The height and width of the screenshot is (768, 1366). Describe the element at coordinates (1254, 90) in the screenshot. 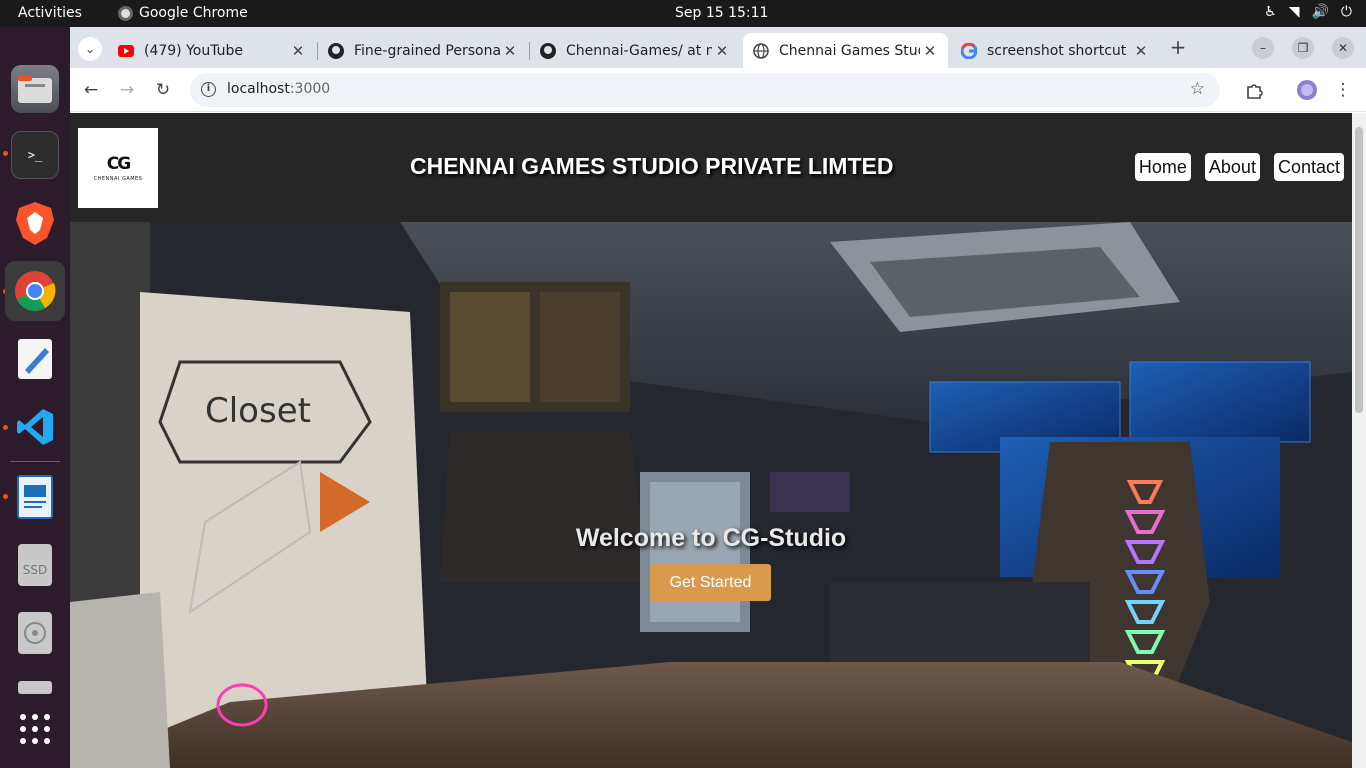

I see `extensions-icon` at that location.